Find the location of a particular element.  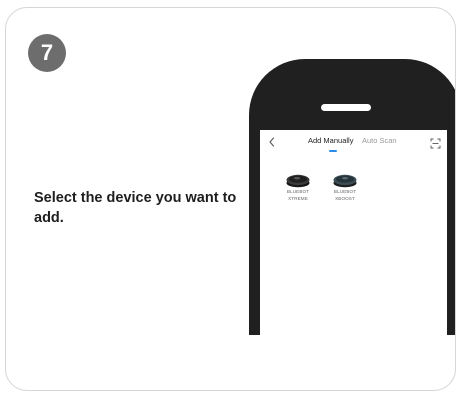

tab-add-manually: Add Manually is located at coordinates (330, 140).